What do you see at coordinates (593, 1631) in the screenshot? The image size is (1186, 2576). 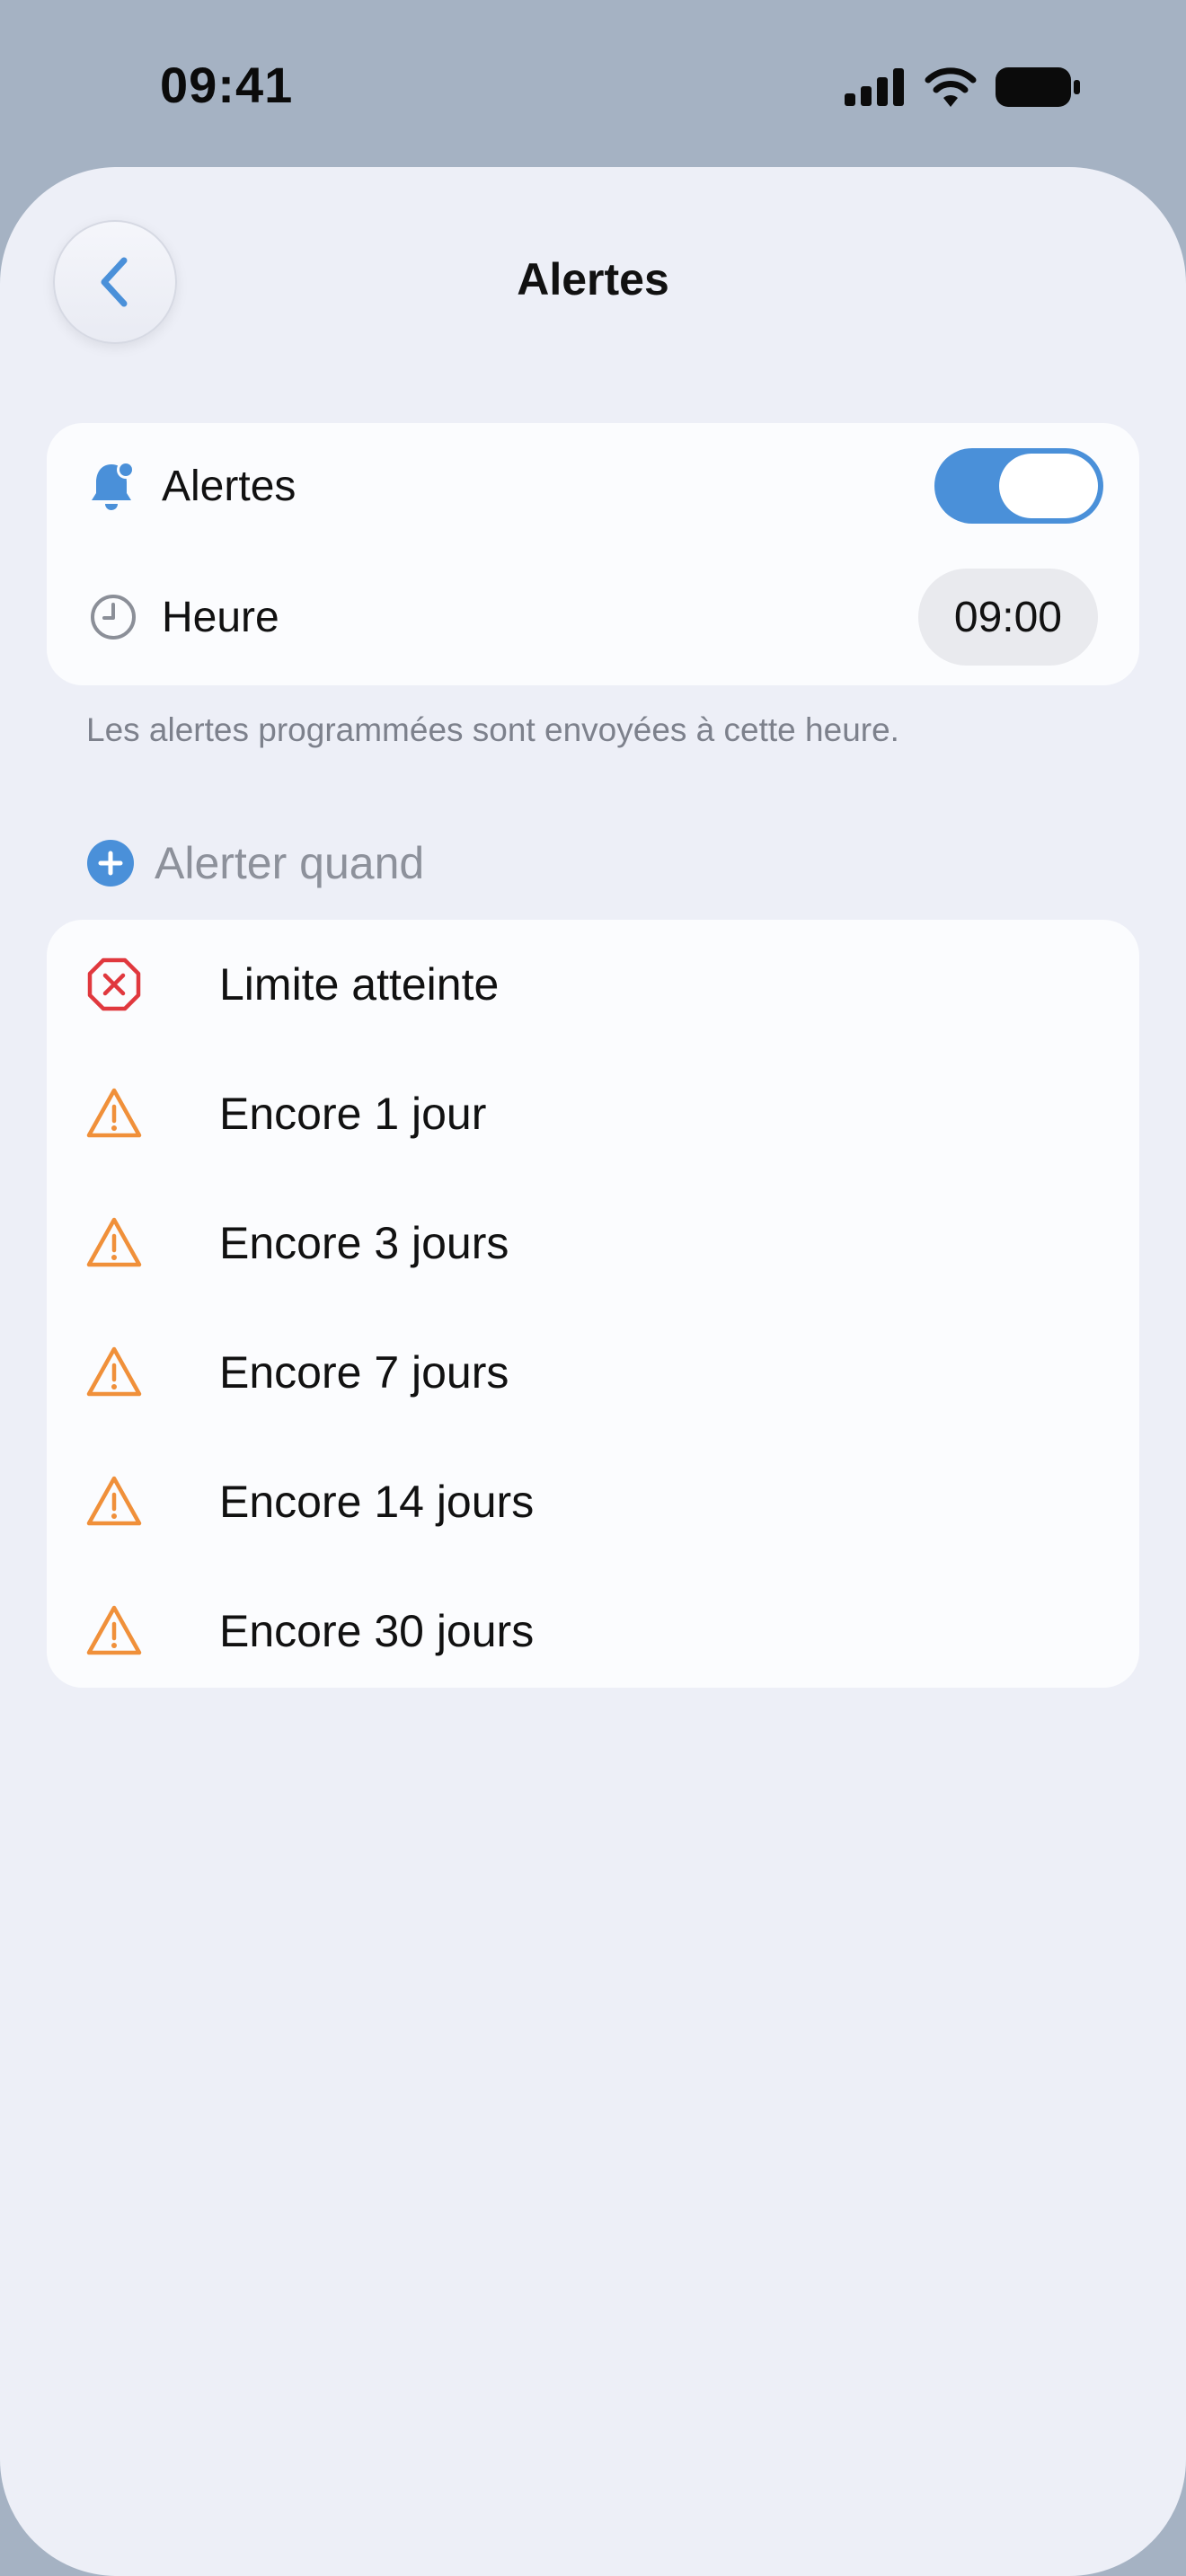 I see `list-item: Encore 30 jours` at bounding box center [593, 1631].